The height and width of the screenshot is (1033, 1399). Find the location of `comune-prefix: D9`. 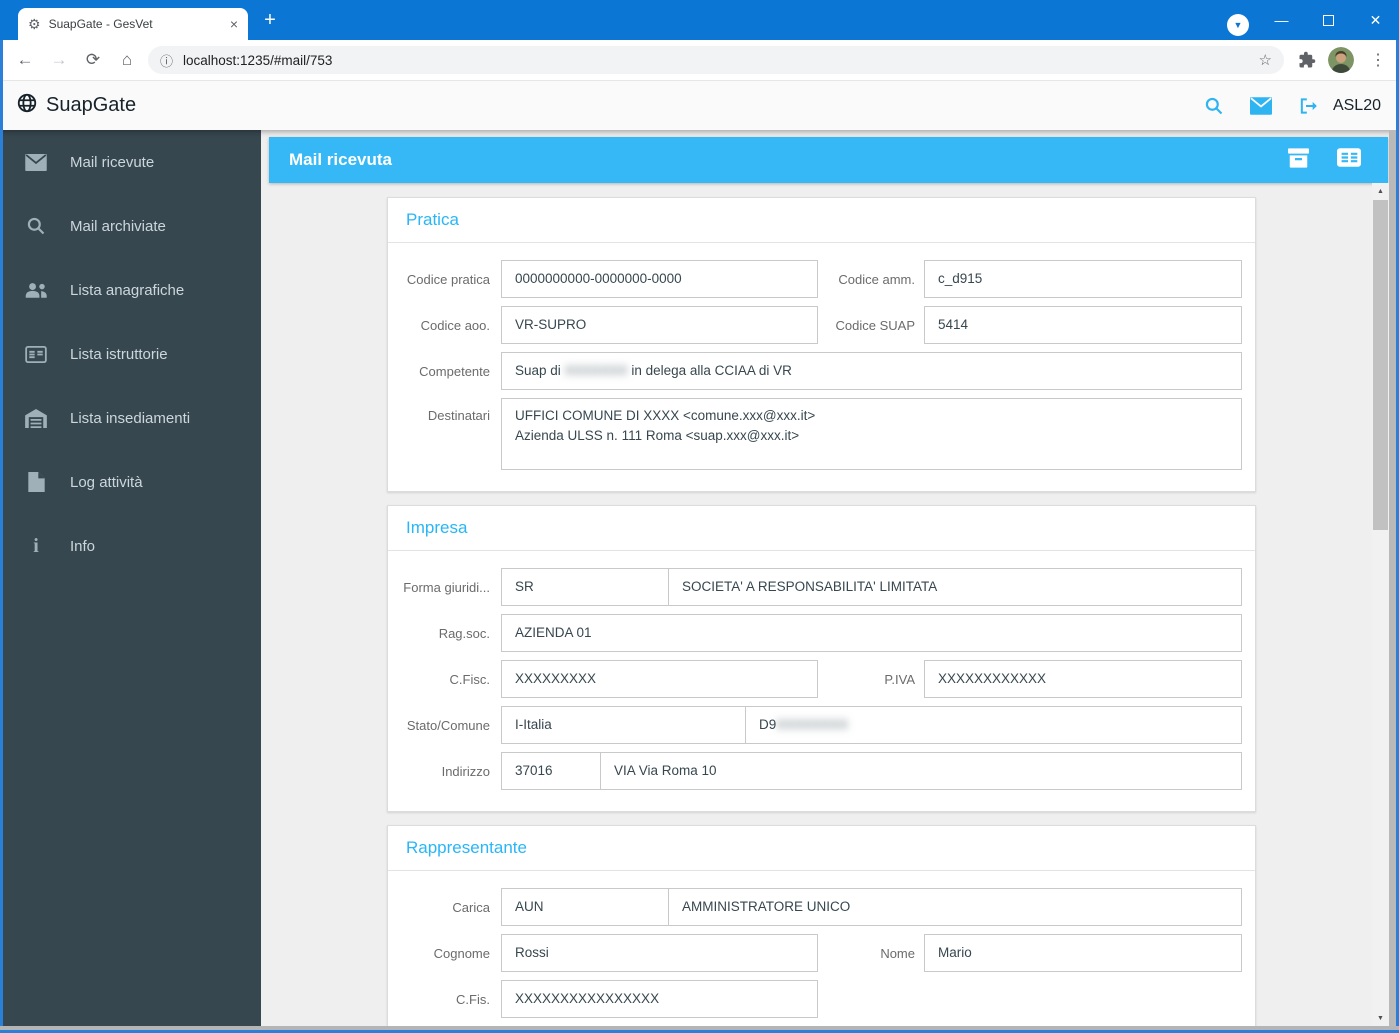

comune-prefix: D9 is located at coordinates (768, 724).